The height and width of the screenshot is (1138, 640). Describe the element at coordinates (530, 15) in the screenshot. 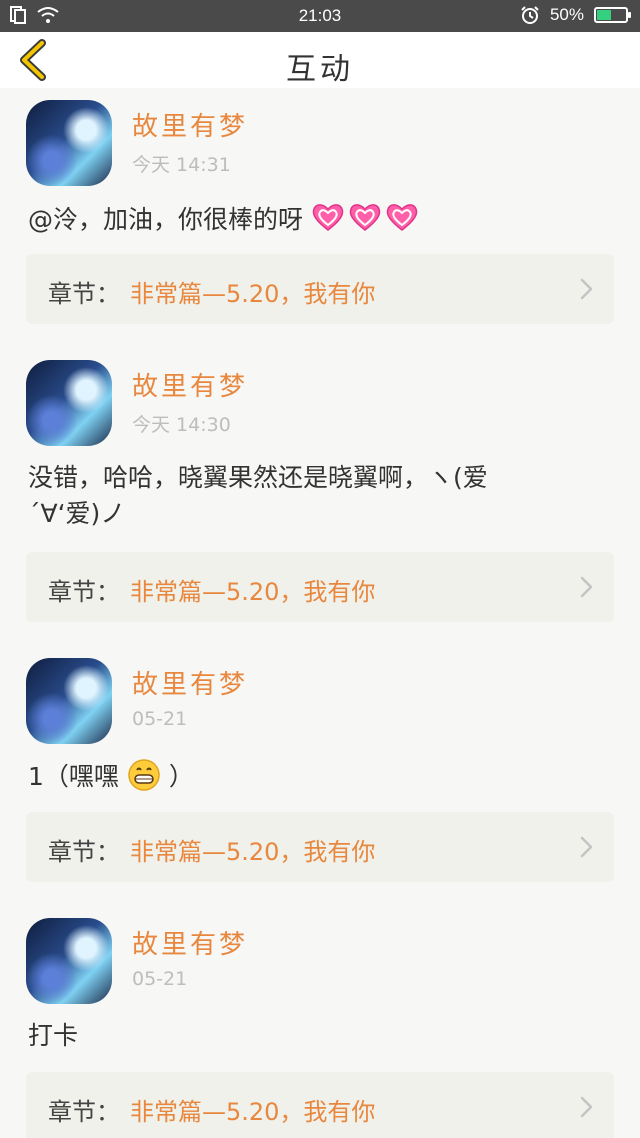

I see `alarm-icon` at that location.